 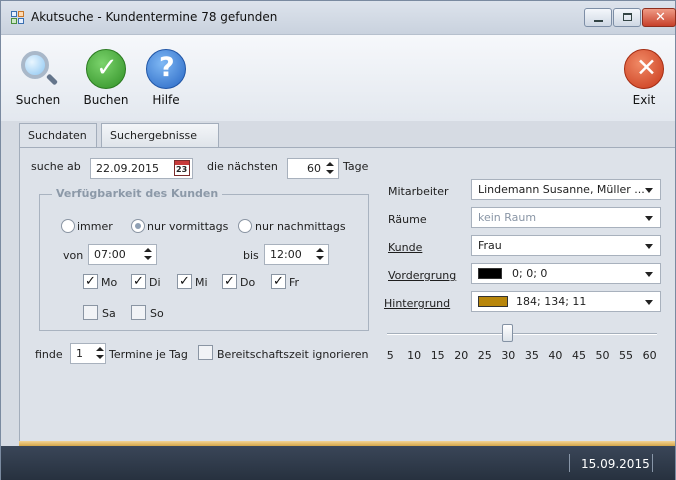 What do you see at coordinates (578, 355) in the screenshot?
I see `slider-tick-label: 45` at bounding box center [578, 355].